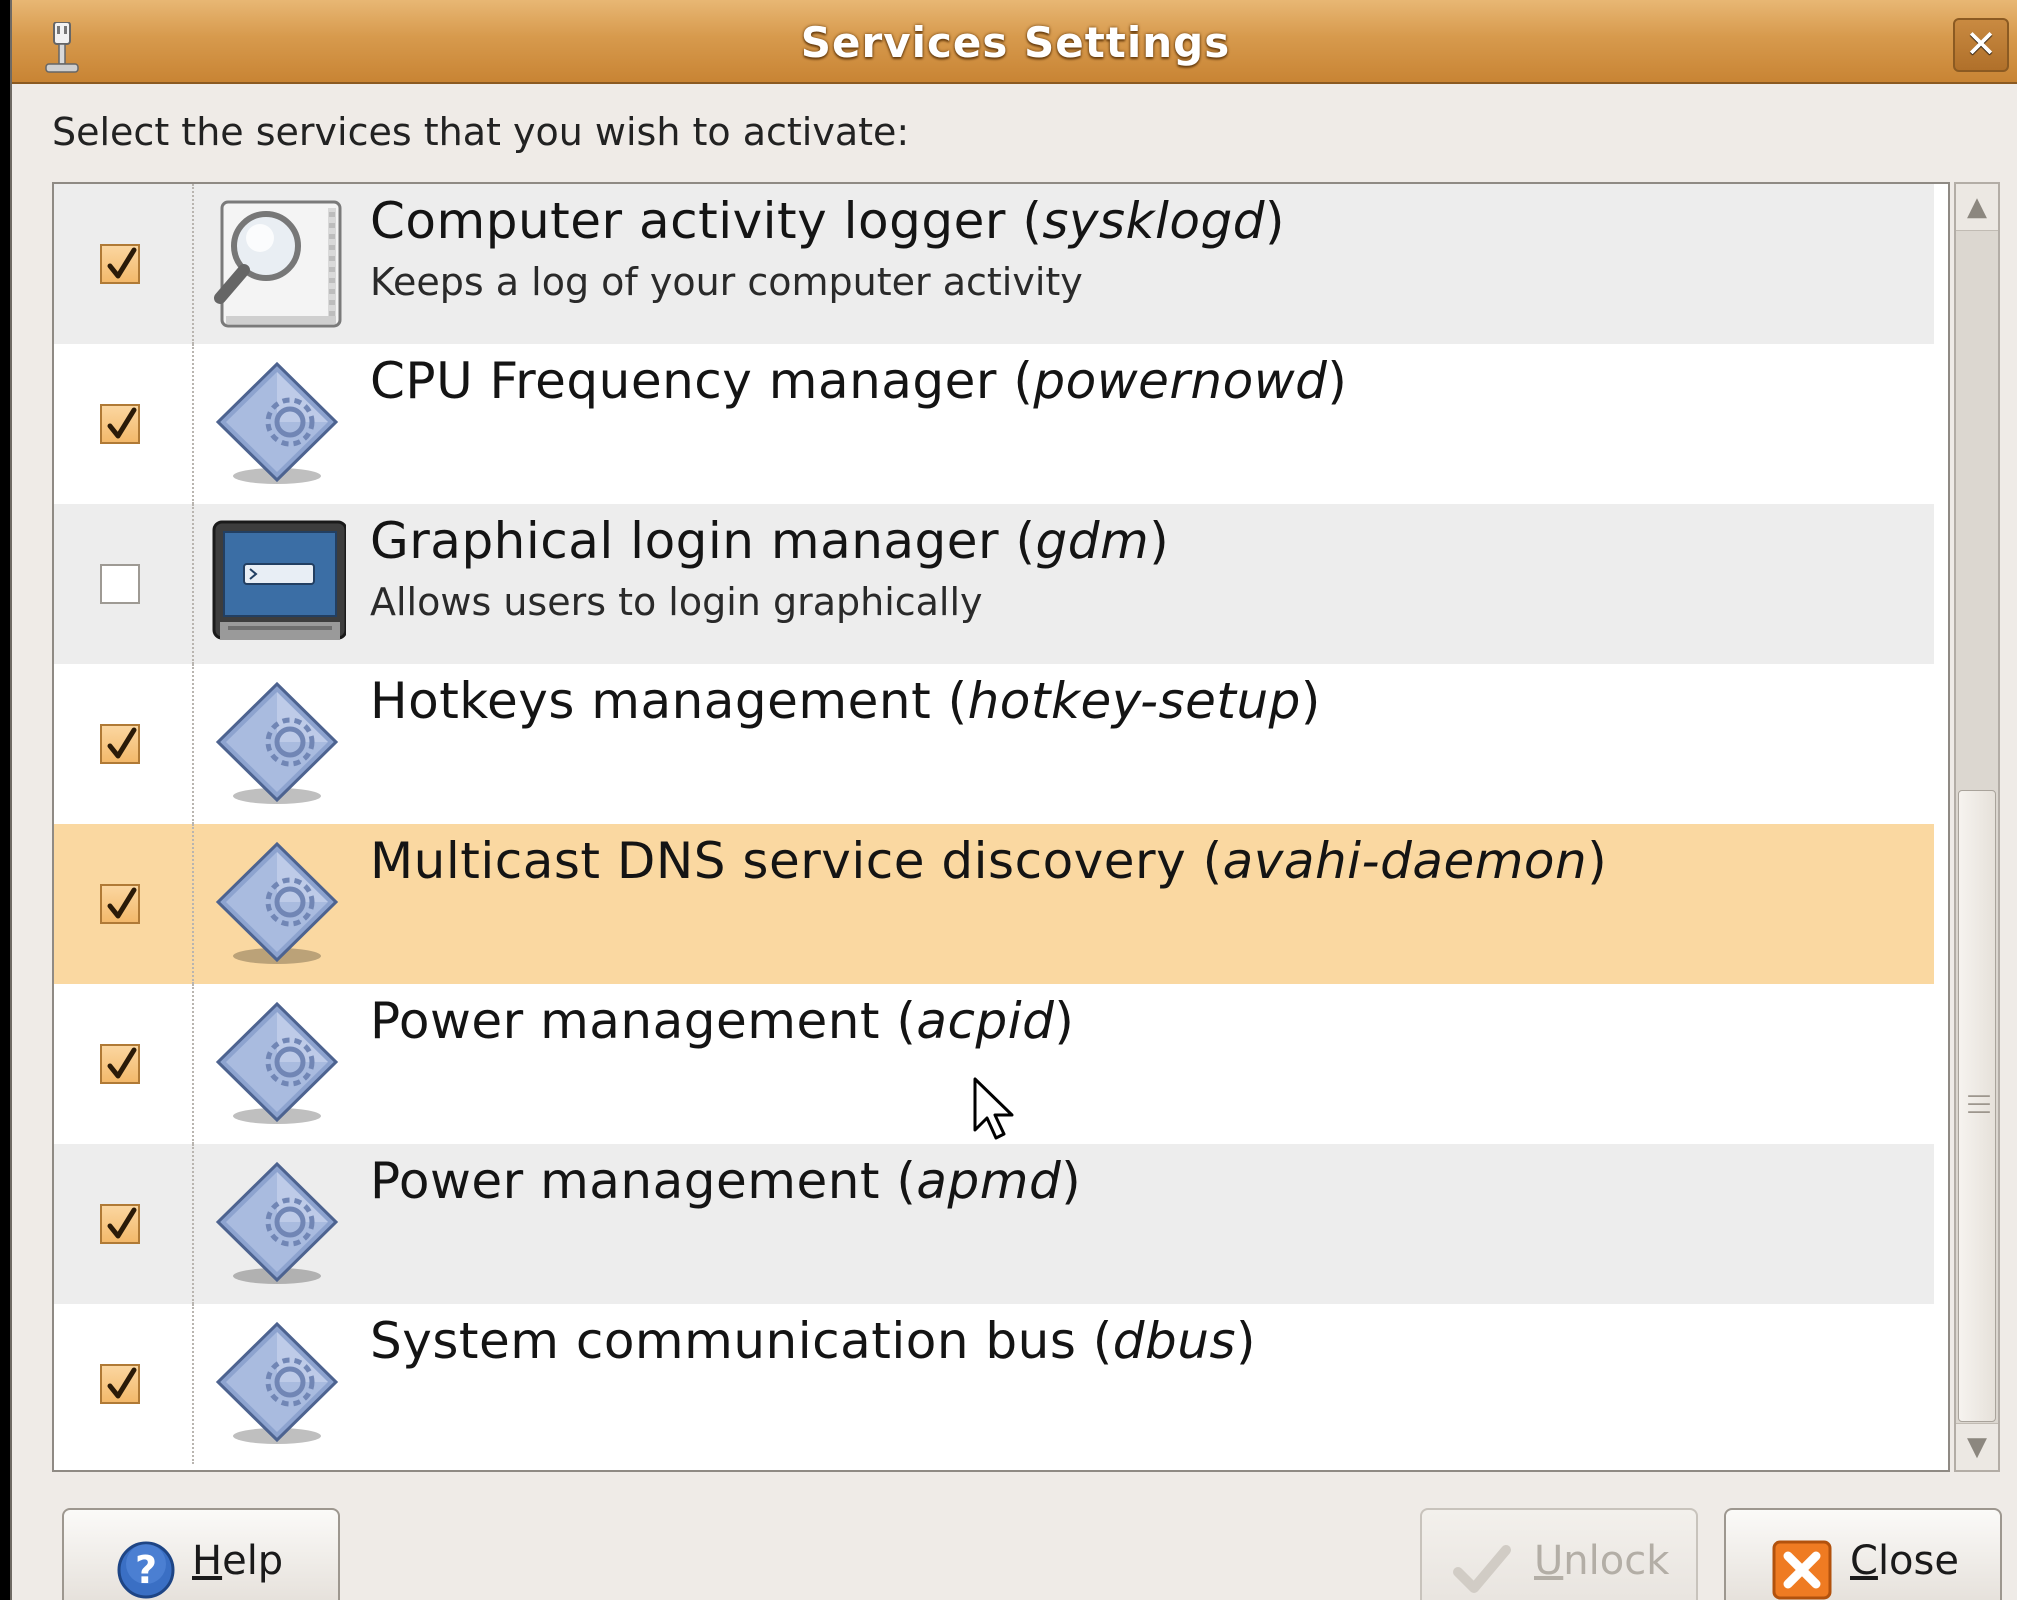  Describe the element at coordinates (1977, 207) in the screenshot. I see `scroll-up-arrow-icon: ▲` at that location.